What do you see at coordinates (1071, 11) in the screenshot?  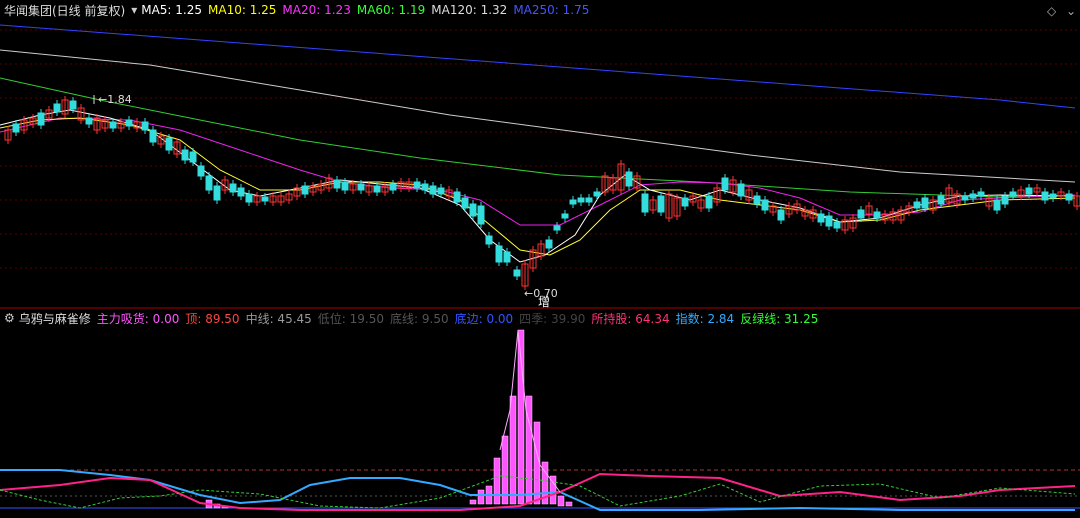 I see `collapse-icon: ⌄` at bounding box center [1071, 11].